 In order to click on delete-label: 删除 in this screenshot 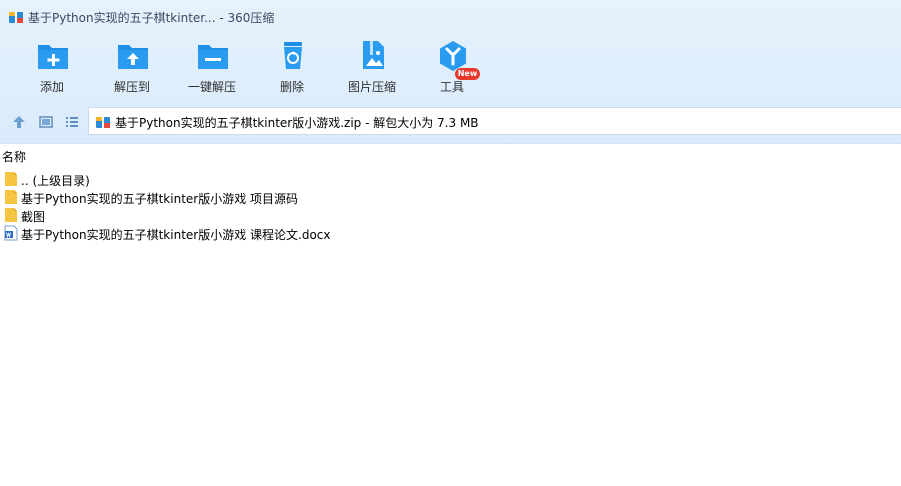, I will do `click(291, 87)`.